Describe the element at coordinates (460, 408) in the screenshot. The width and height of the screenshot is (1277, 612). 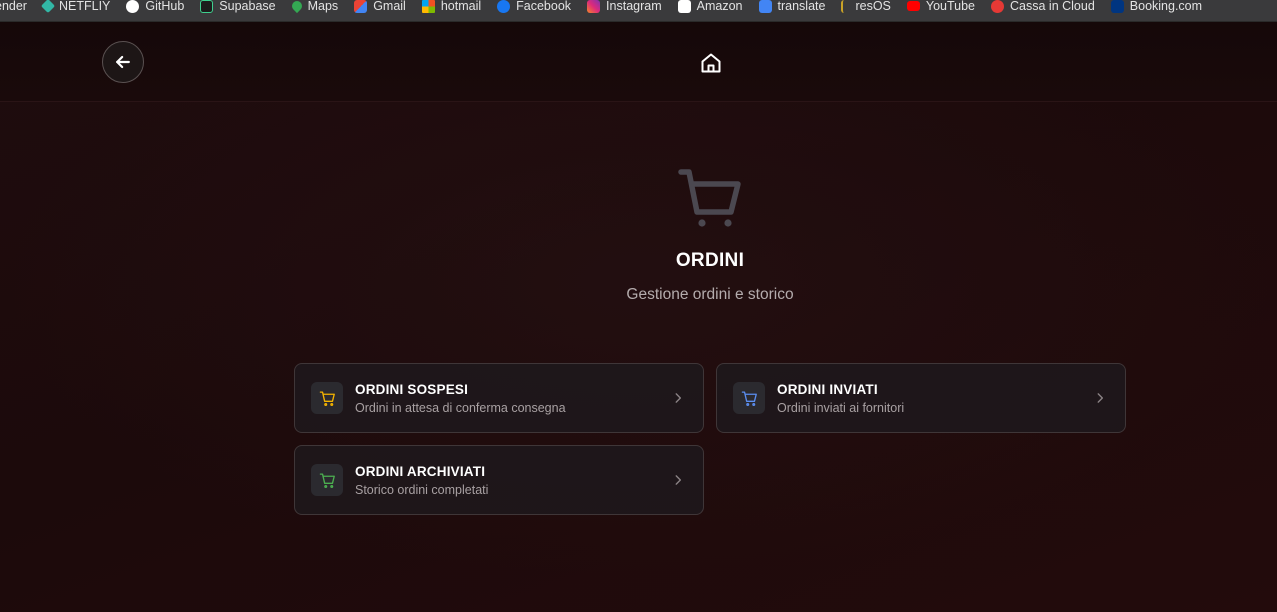
I see `card-subtitle: Ordini in attesa di conferma consegna` at that location.